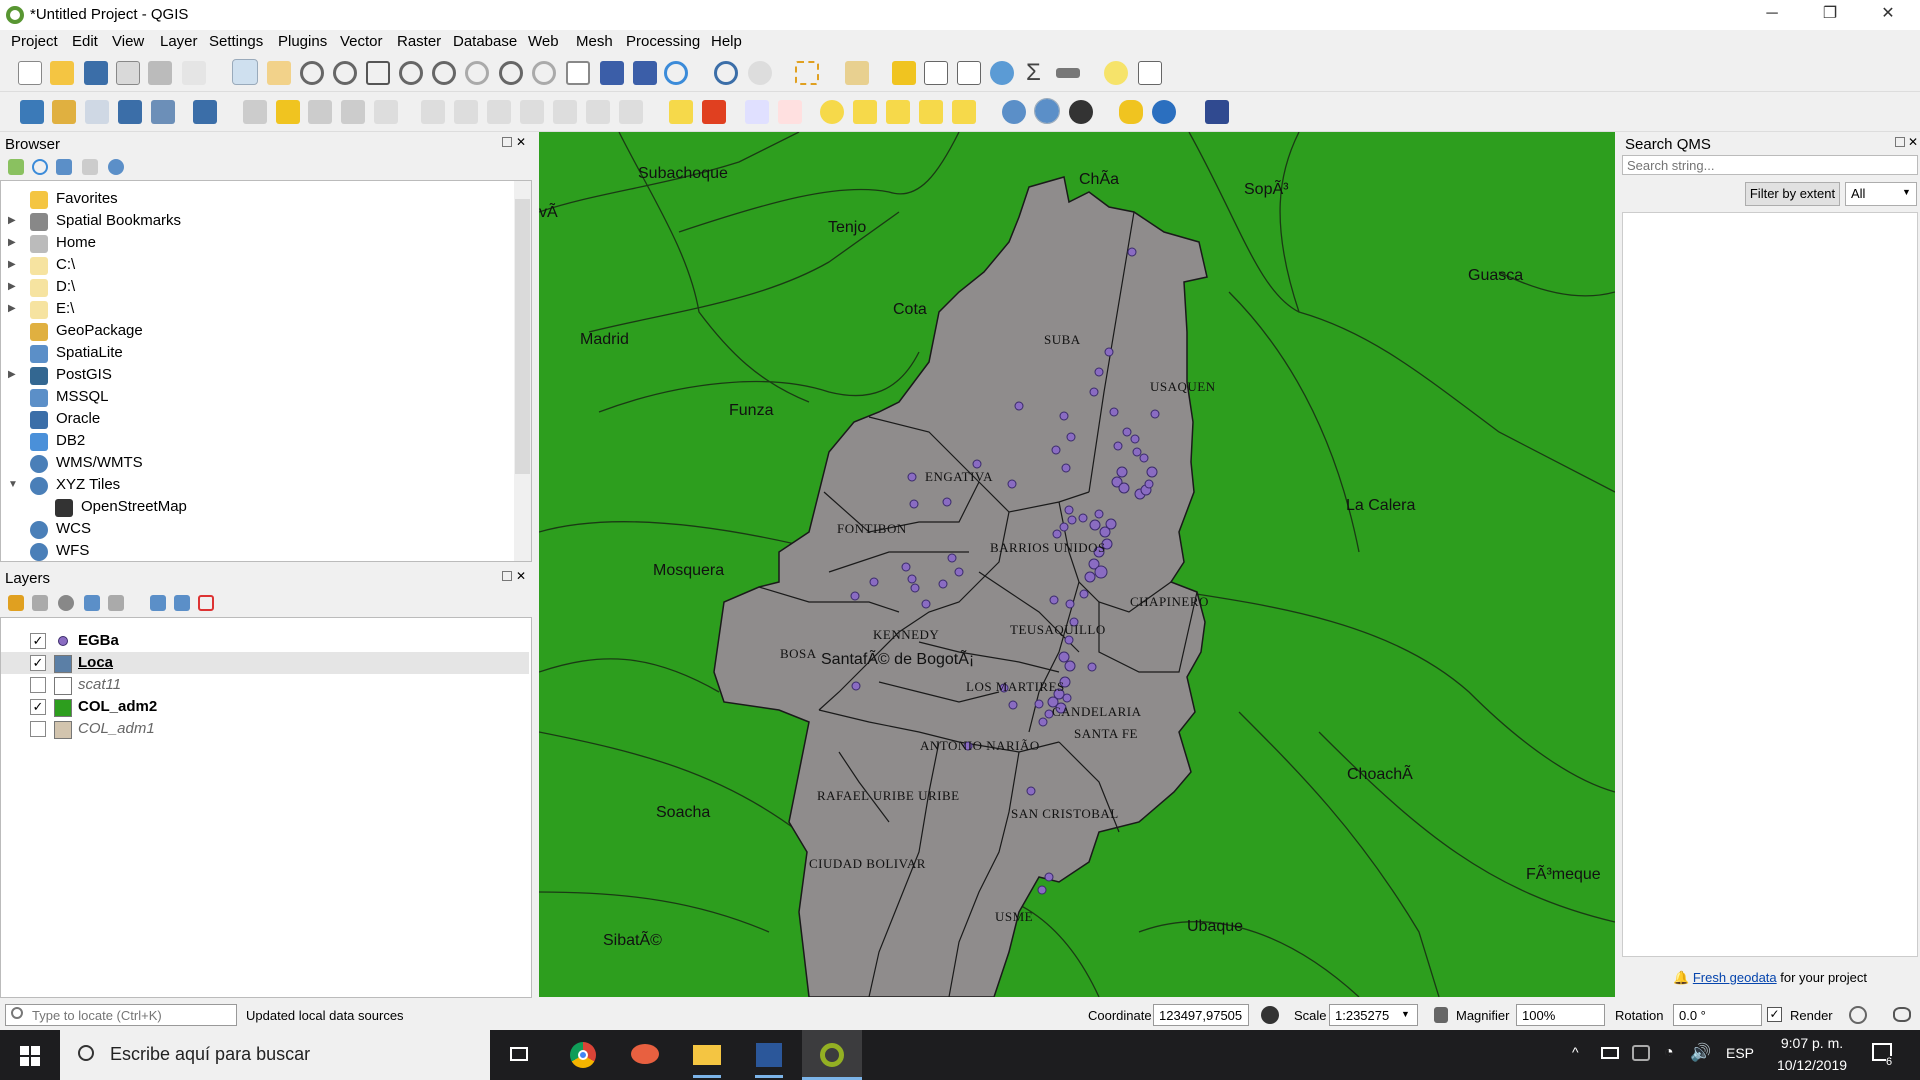 The image size is (1920, 1080). Describe the element at coordinates (1740, 1053) in the screenshot. I see `language-indicator: ESP` at that location.